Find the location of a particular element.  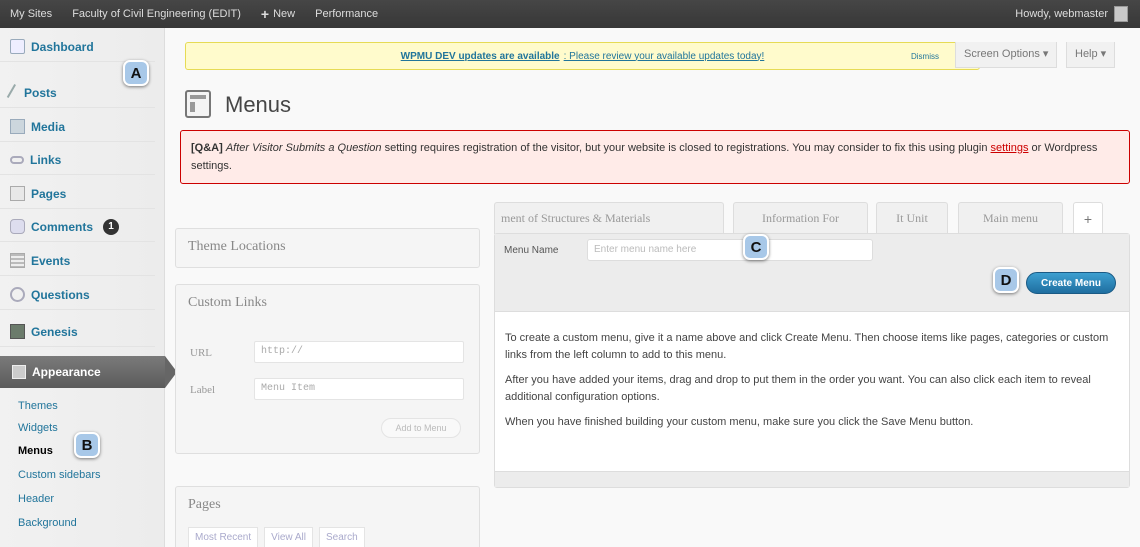

menu-tab-label: Information For is located at coordinates (800, 218).